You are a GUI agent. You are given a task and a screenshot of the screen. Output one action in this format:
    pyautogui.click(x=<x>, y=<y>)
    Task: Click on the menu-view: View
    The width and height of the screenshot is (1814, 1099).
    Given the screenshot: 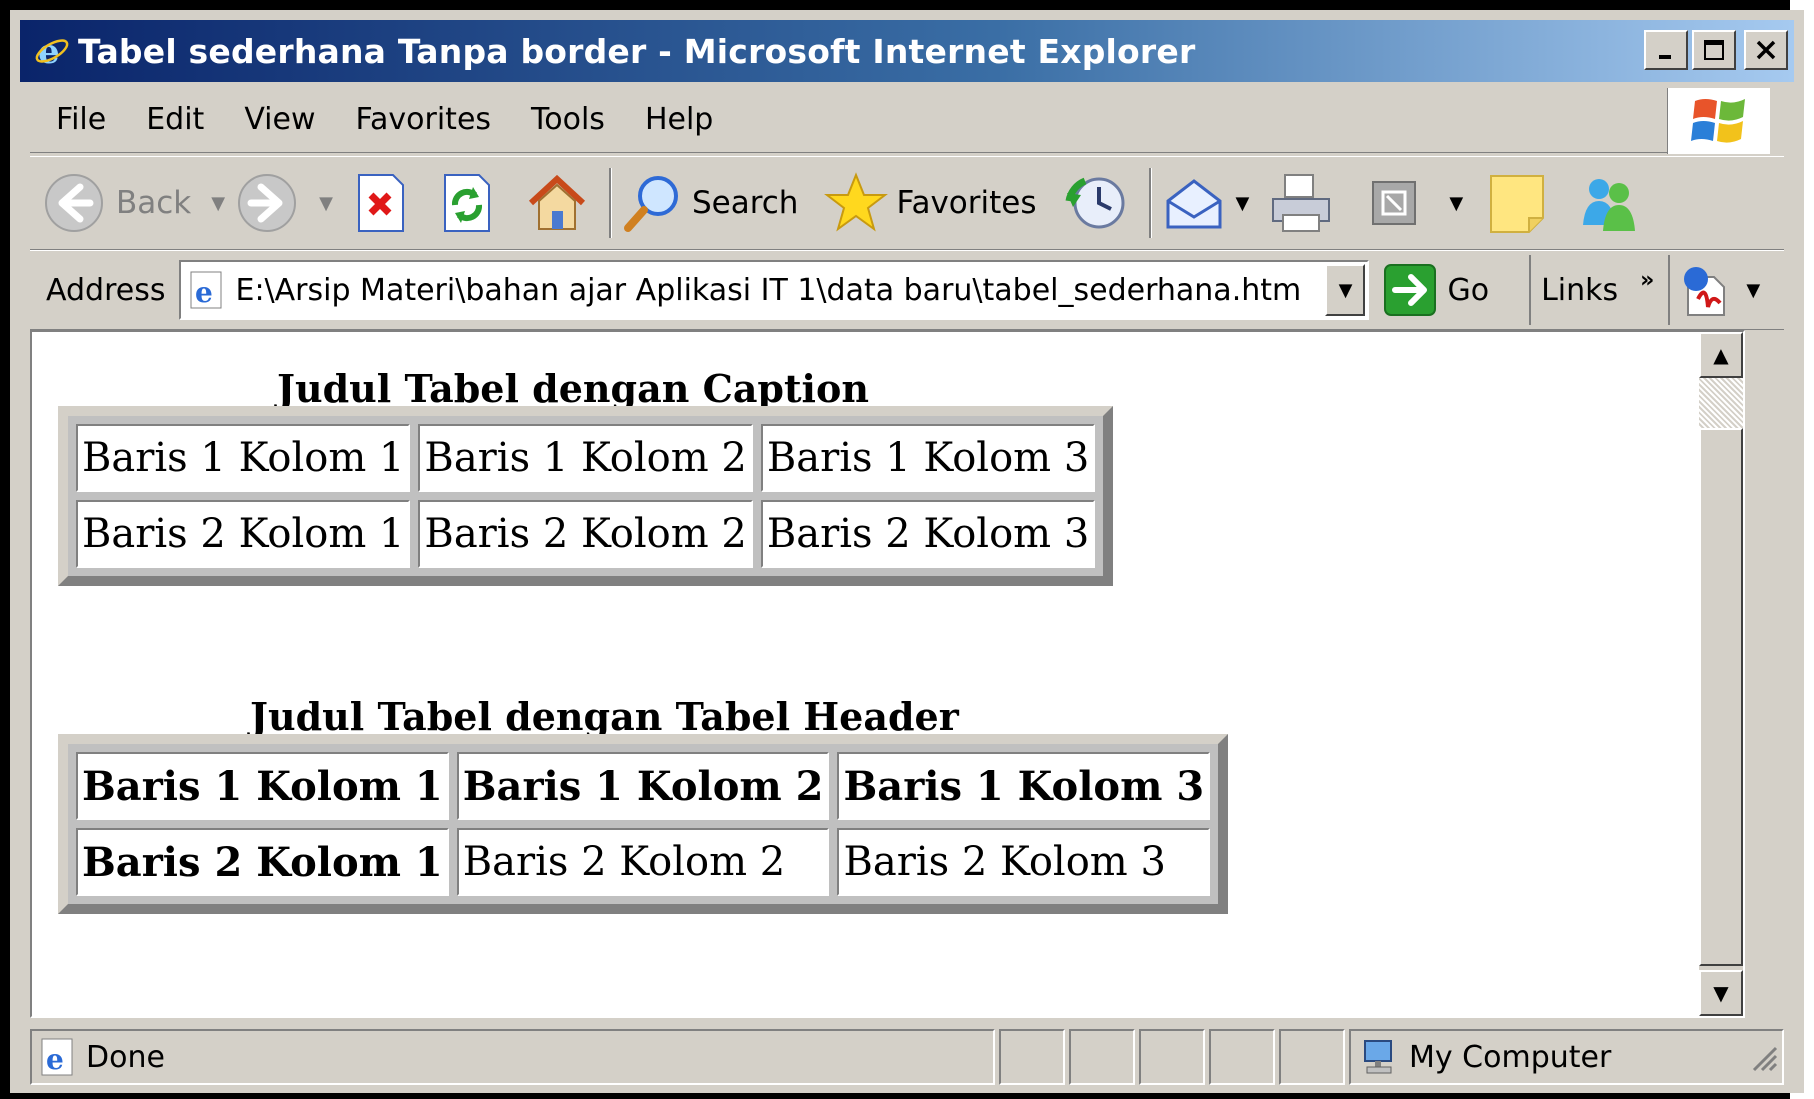 What is the action you would take?
    pyautogui.click(x=279, y=119)
    